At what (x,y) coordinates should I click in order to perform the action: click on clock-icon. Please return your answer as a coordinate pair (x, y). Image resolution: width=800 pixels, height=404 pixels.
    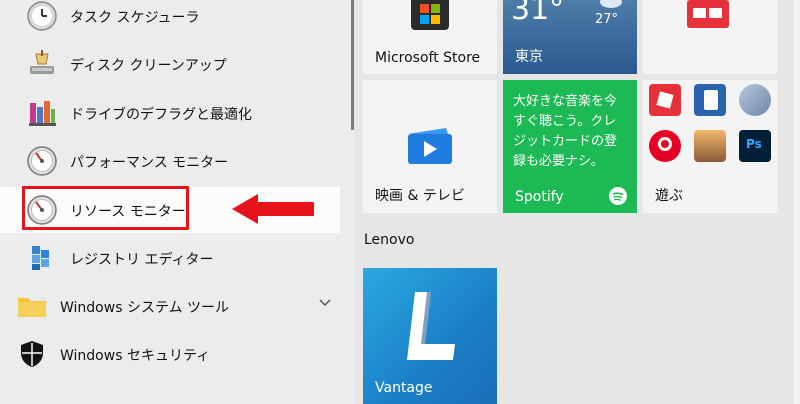
    Looking at the image, I should click on (42, 16).